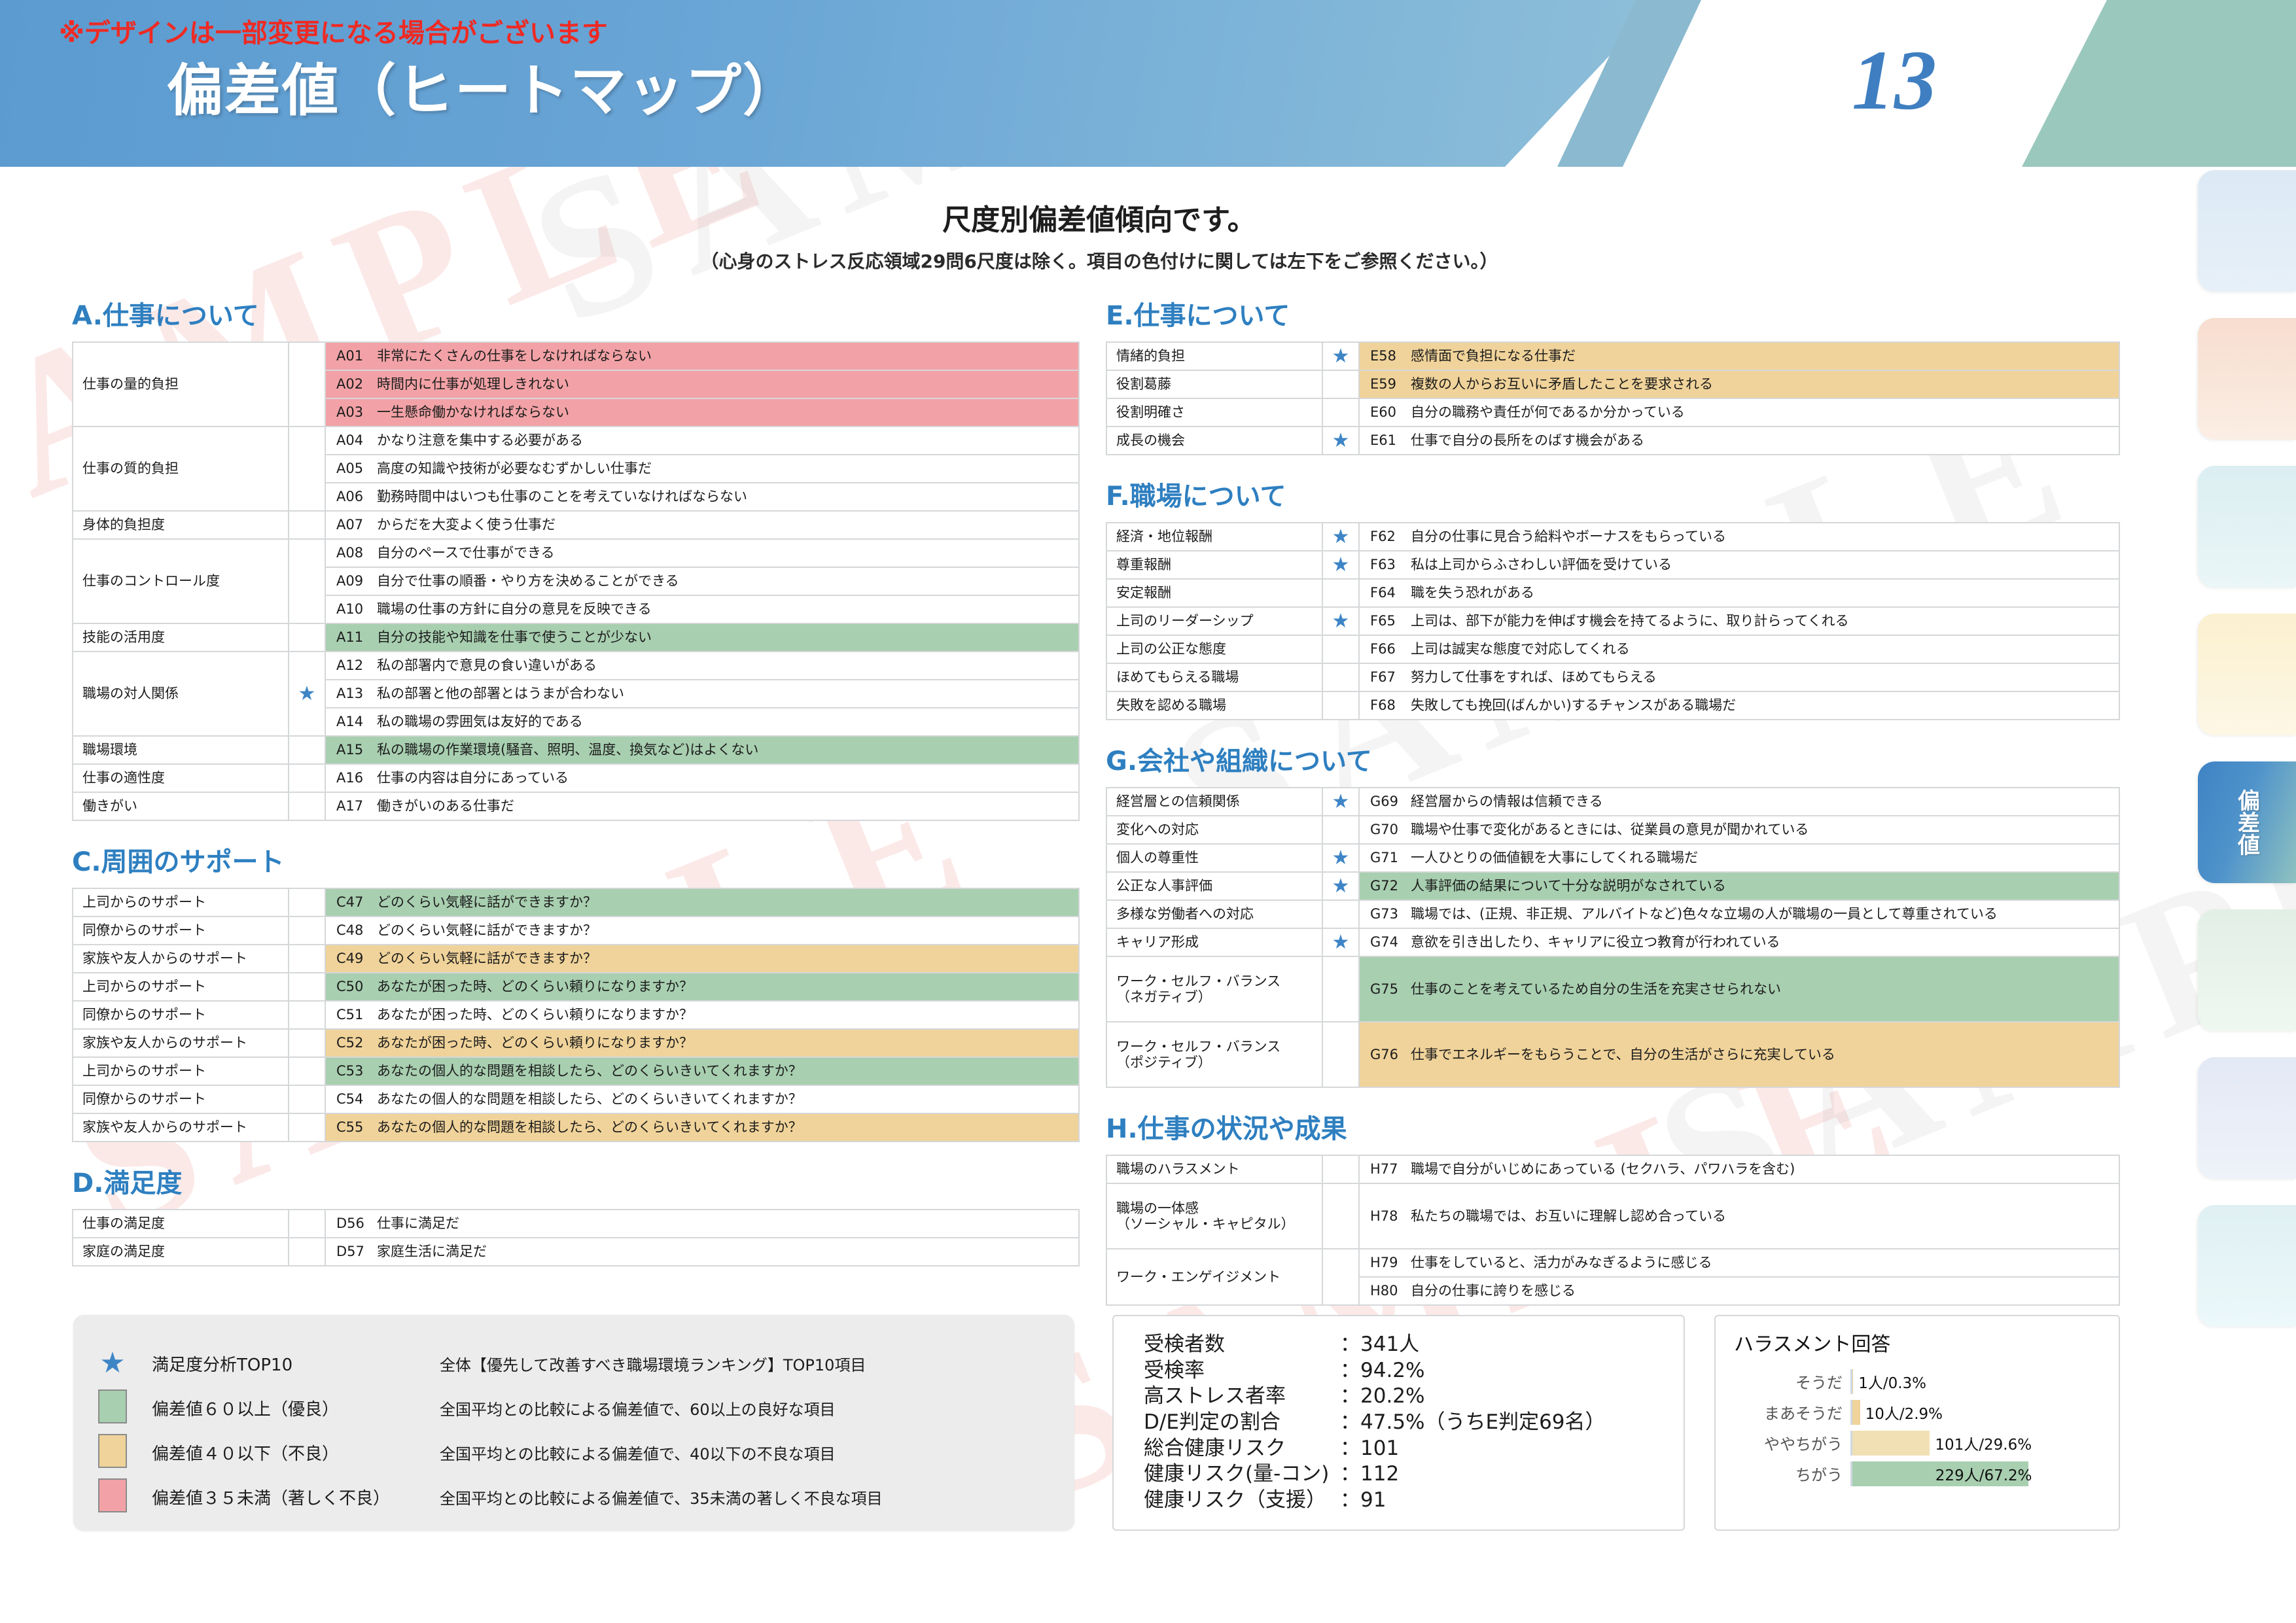  What do you see at coordinates (1383, 593) in the screenshot?
I see `question-code: F64` at bounding box center [1383, 593].